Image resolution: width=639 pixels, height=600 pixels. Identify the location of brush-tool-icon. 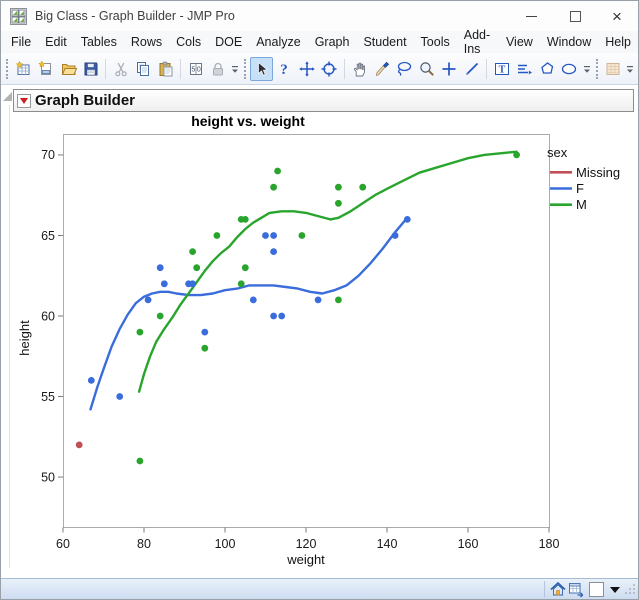
(329, 69).